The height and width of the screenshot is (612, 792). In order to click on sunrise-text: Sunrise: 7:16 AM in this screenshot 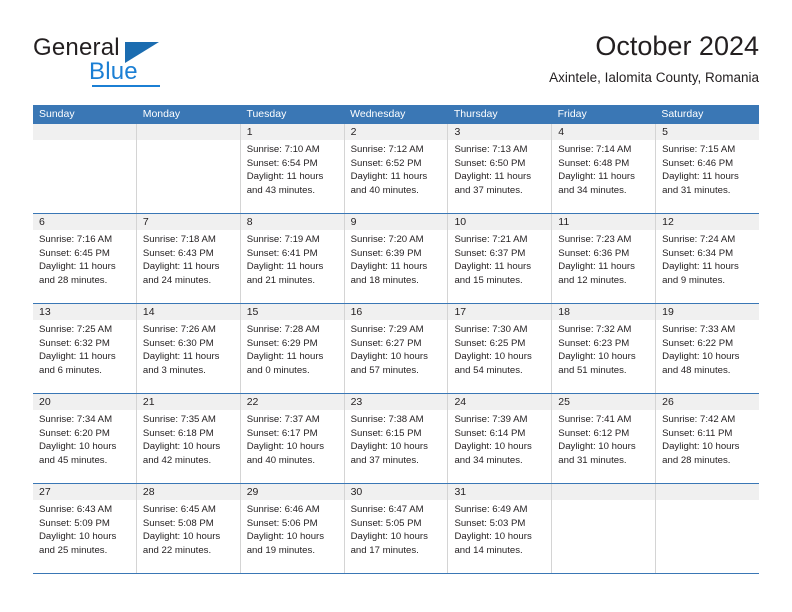, I will do `click(76, 239)`.